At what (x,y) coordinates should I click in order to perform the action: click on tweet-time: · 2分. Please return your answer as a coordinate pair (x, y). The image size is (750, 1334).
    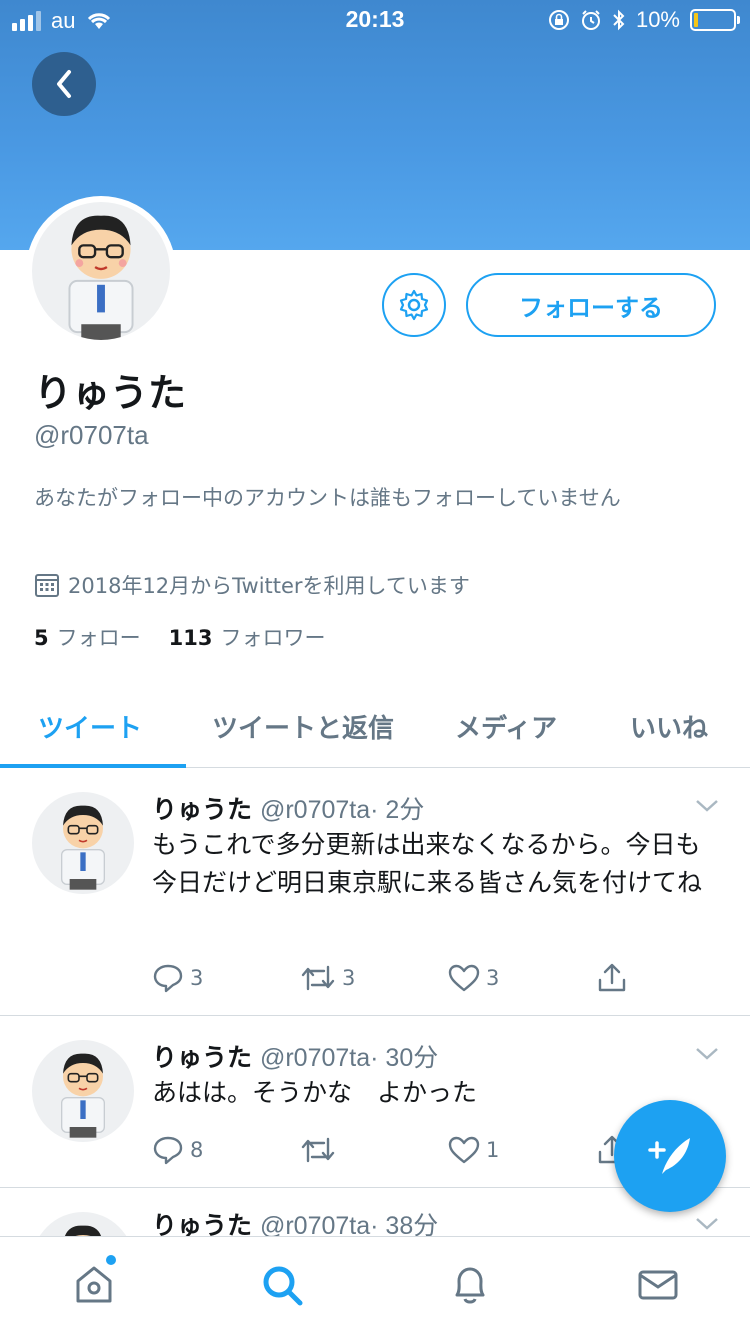
    Looking at the image, I should click on (397, 810).